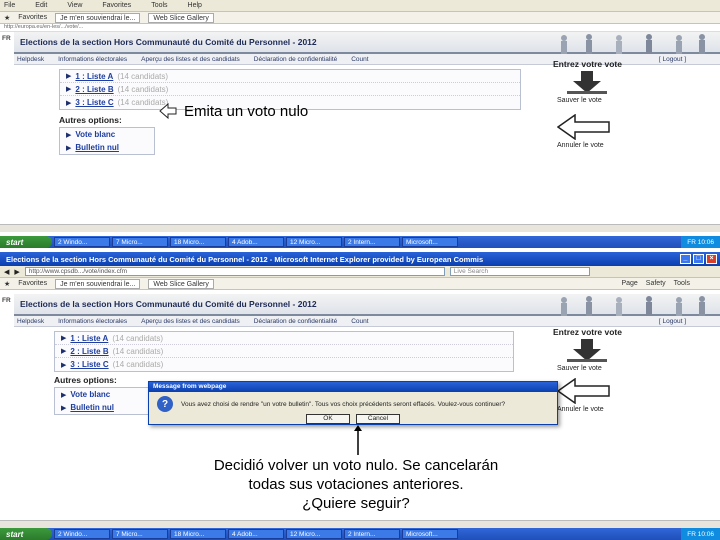  Describe the element at coordinates (41, 5) in the screenshot. I see `menu-edit: Edit` at that location.